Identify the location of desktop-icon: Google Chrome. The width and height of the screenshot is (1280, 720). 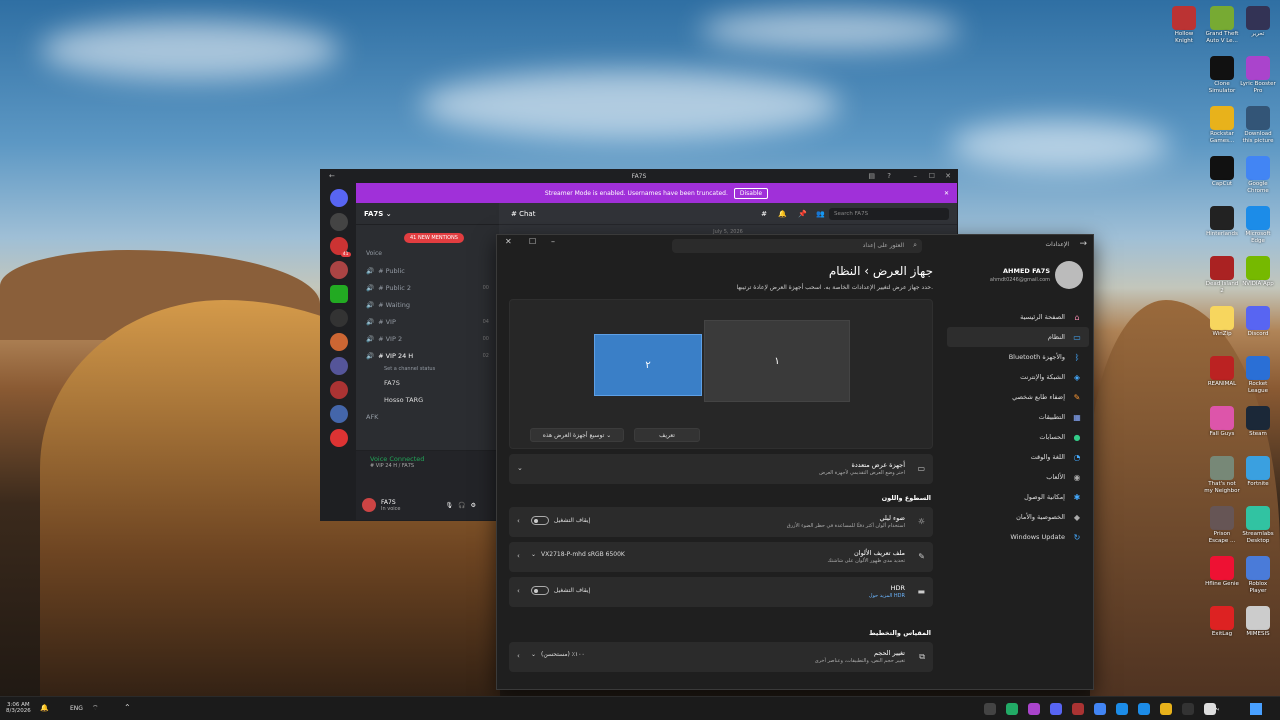
(1258, 175).